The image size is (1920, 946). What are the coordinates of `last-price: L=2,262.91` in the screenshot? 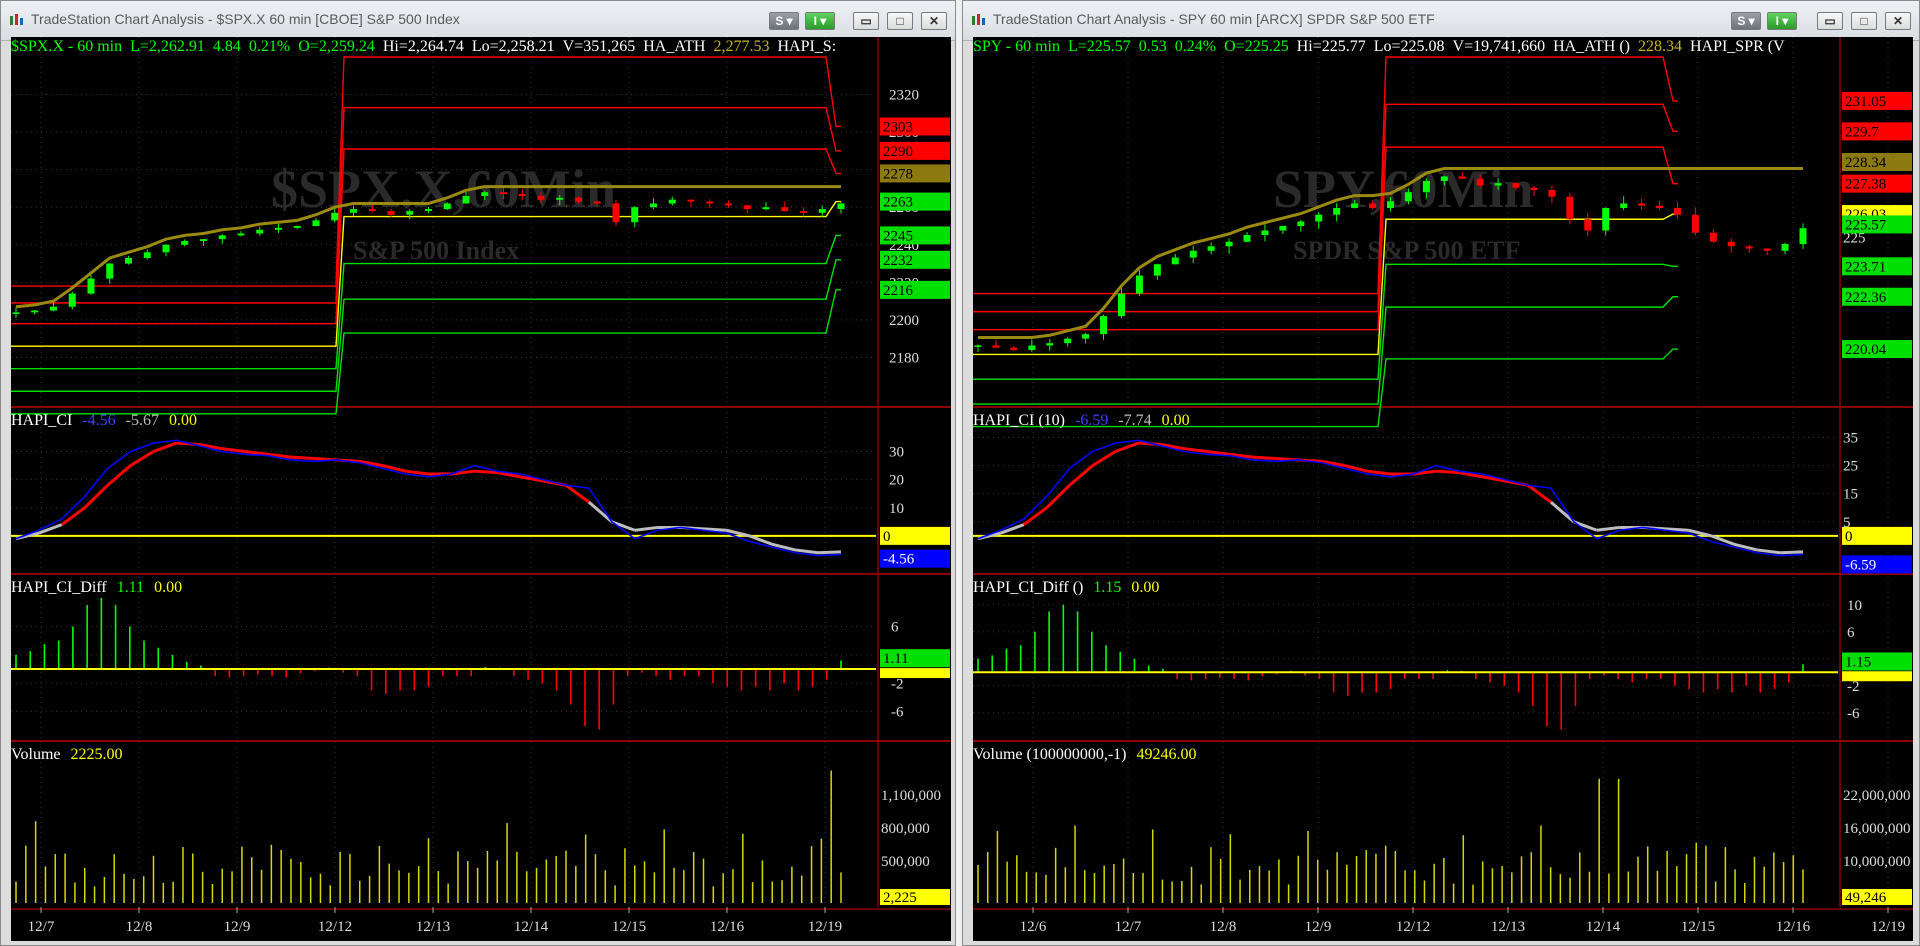 It's located at (167, 46).